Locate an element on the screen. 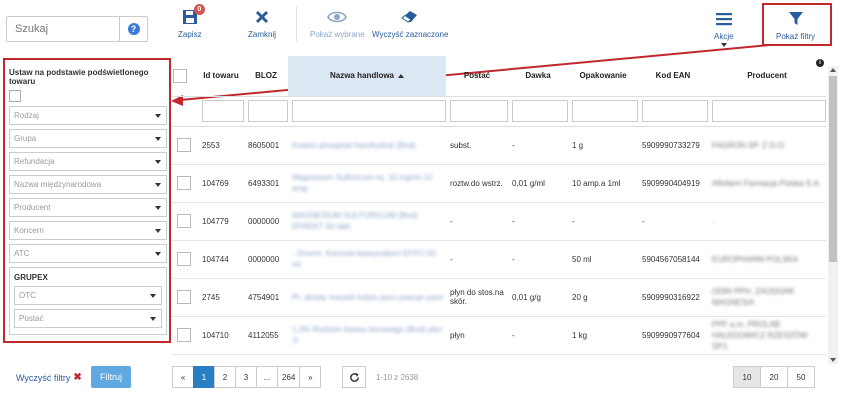 This screenshot has width=845, height=400. highlighted-product-checkbox is located at coordinates (15, 96).